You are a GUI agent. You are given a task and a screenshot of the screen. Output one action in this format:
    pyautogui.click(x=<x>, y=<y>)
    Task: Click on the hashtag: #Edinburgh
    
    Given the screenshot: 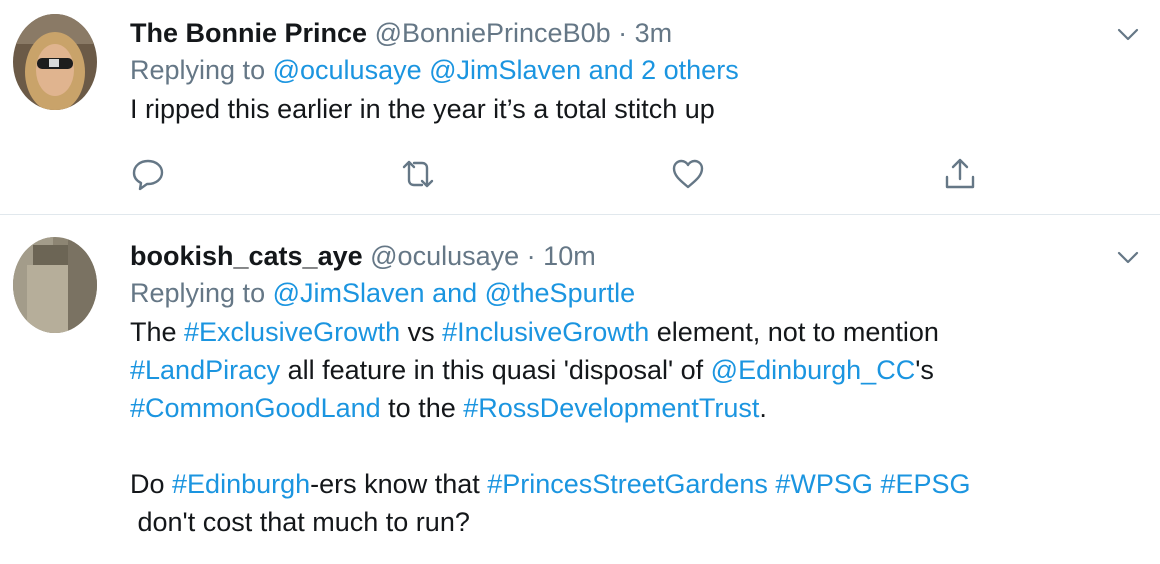 What is the action you would take?
    pyautogui.click(x=241, y=484)
    